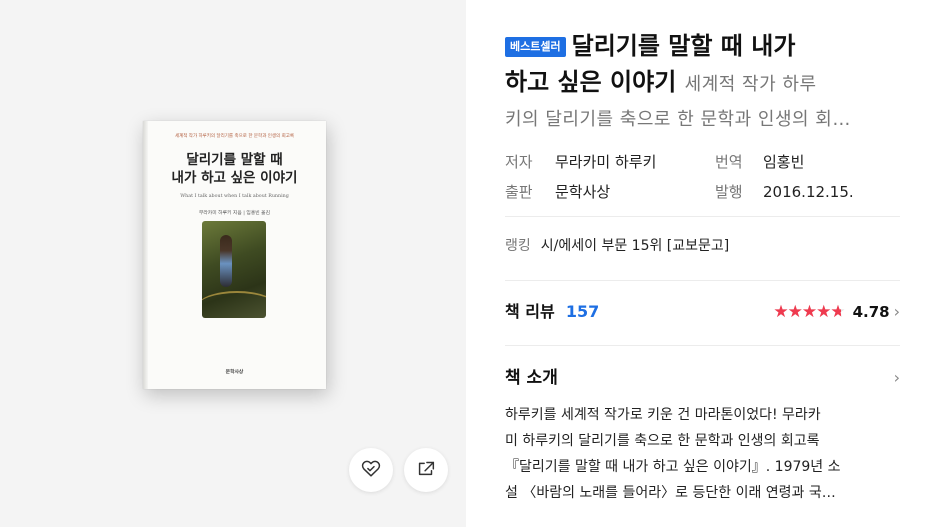 Image resolution: width=936 pixels, height=527 pixels. What do you see at coordinates (535, 47) in the screenshot?
I see `bestseller-badge: 베스트셀러` at bounding box center [535, 47].